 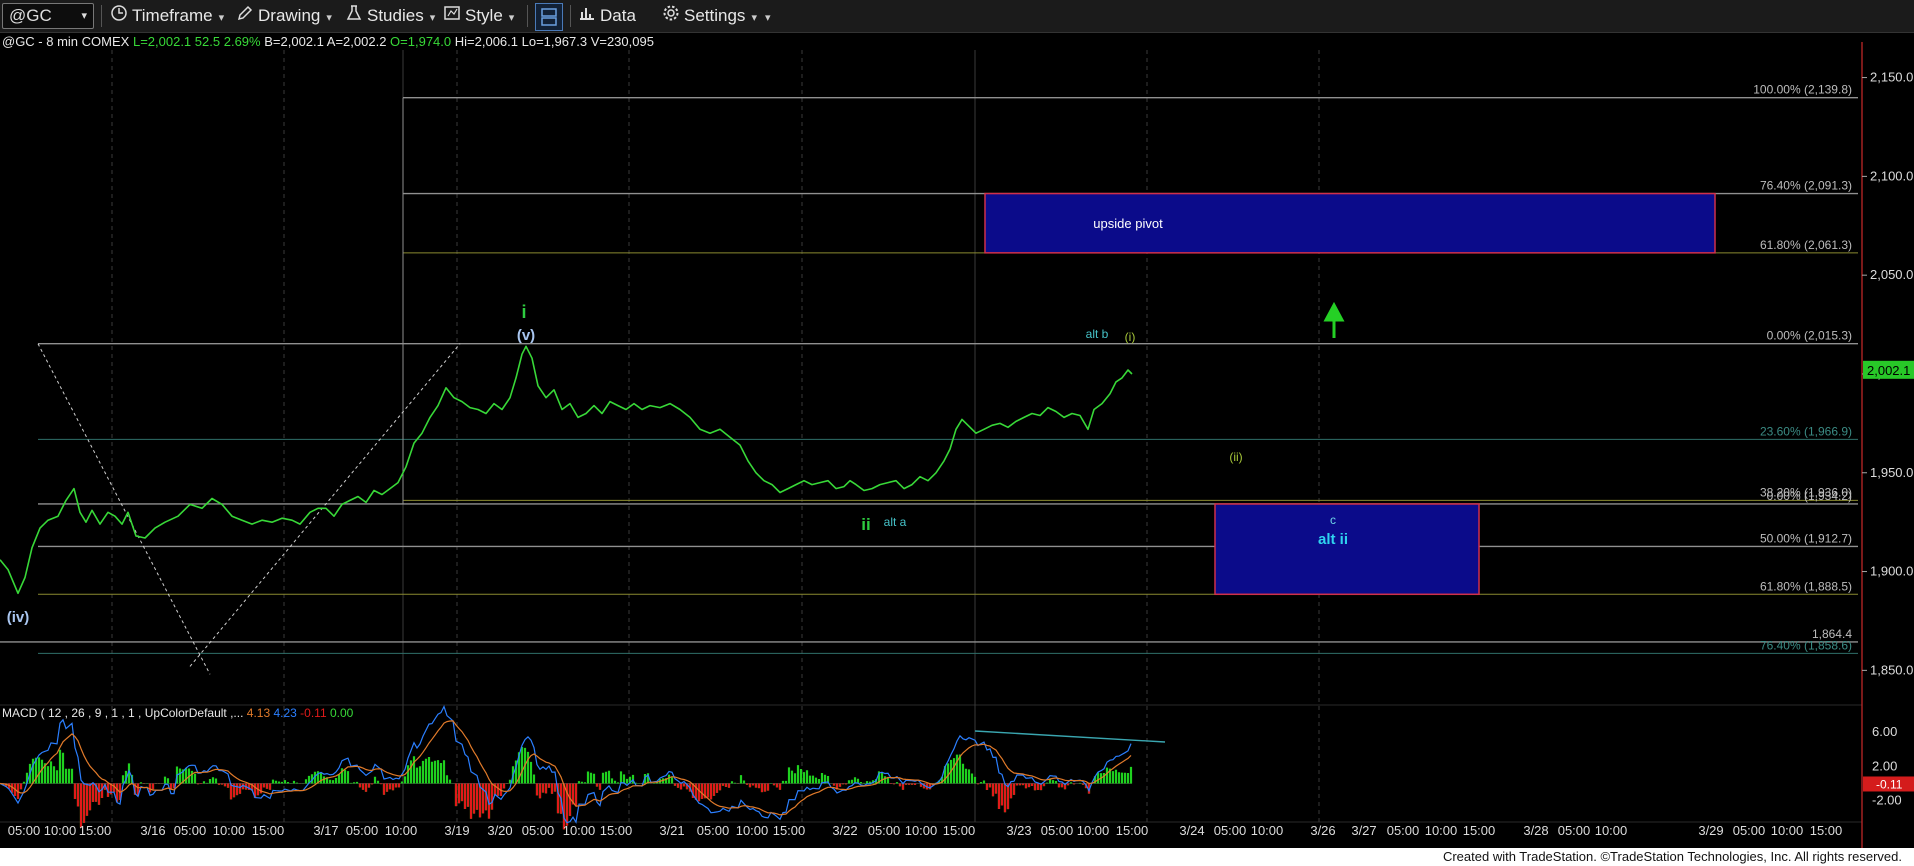 What do you see at coordinates (456, 830) in the screenshot?
I see `time-tick-label: 3/19` at bounding box center [456, 830].